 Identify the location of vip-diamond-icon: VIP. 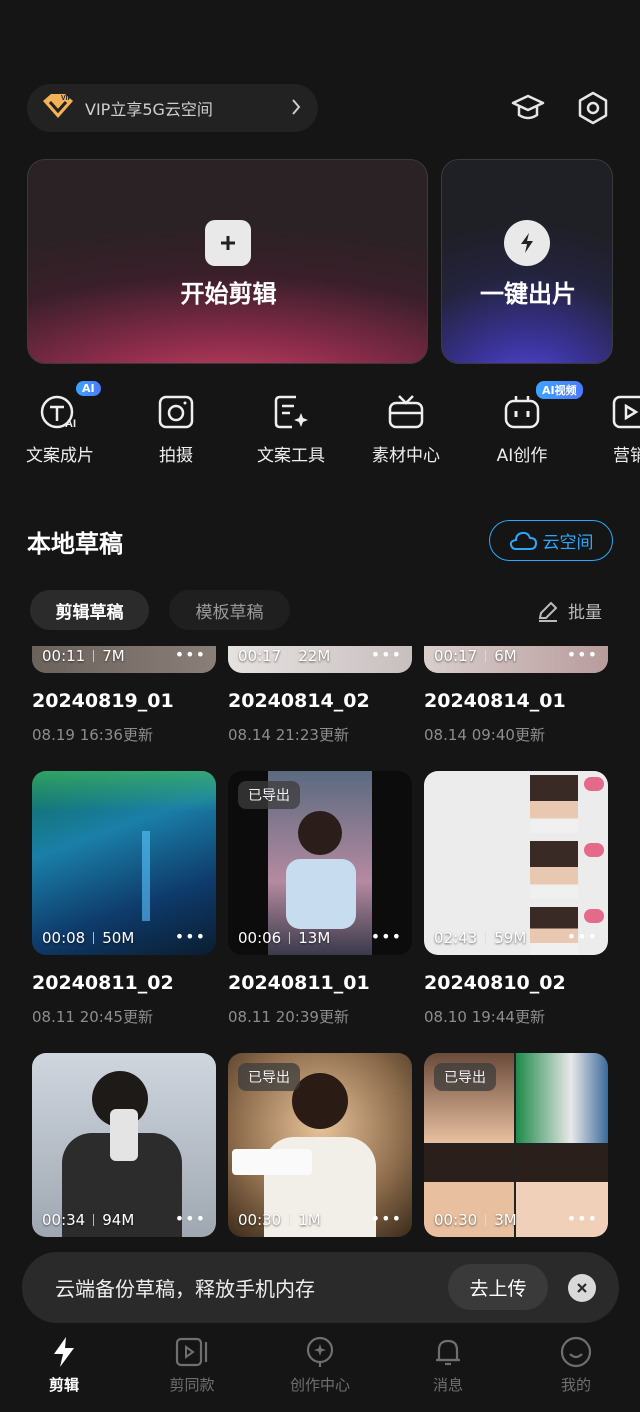
(58, 108).